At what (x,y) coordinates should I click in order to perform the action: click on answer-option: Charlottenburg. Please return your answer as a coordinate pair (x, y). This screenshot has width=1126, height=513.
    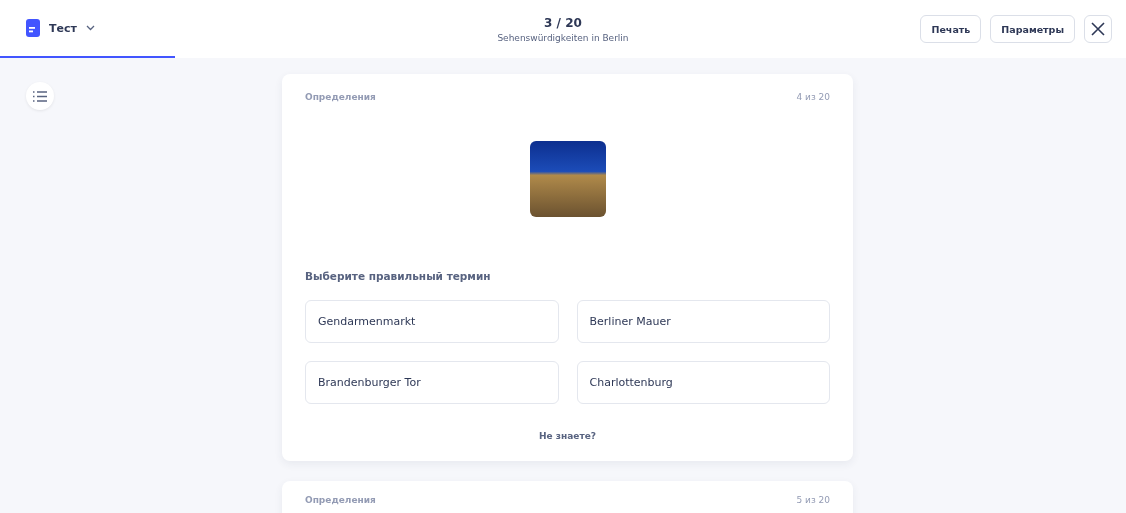
    Looking at the image, I should click on (703, 382).